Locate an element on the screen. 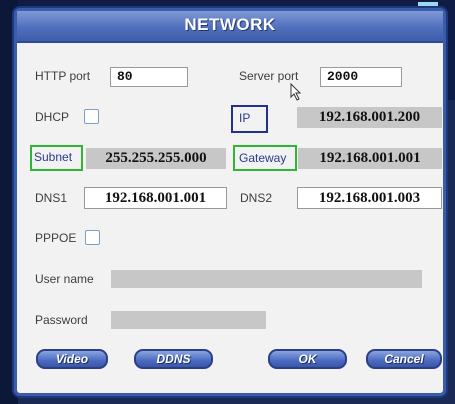 The image size is (455, 404). ip-label: IP is located at coordinates (245, 118).